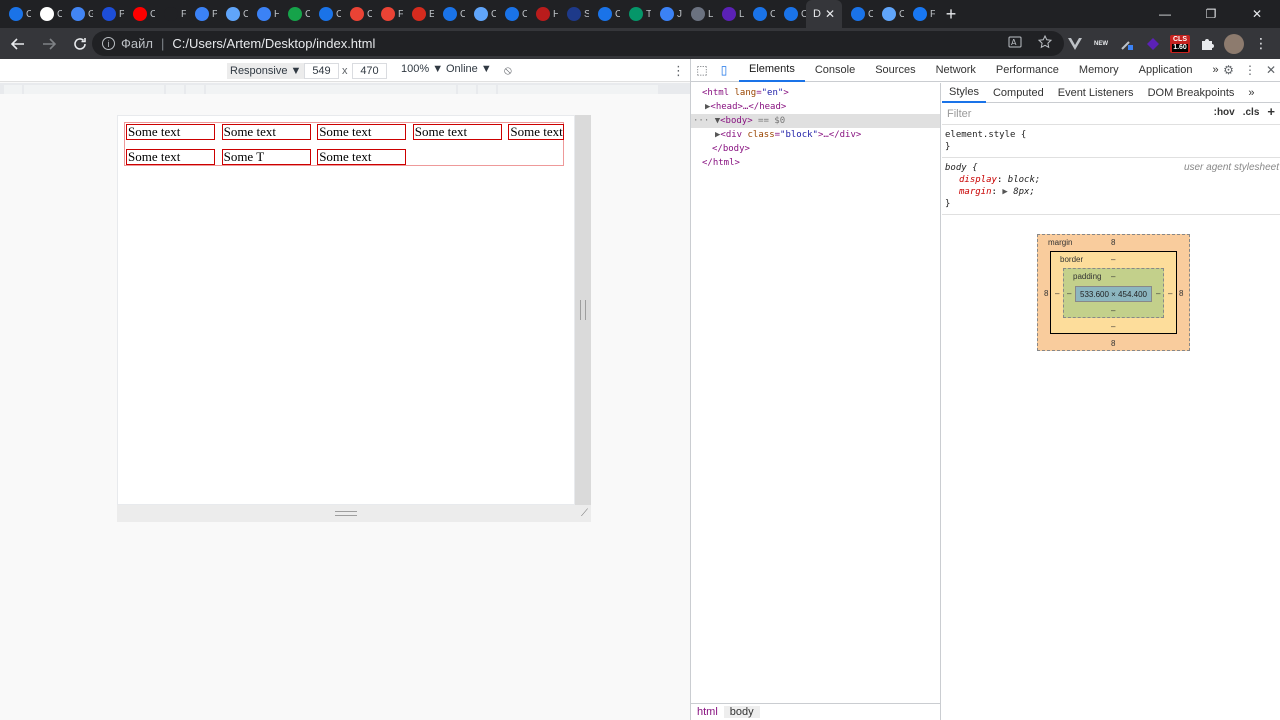  What do you see at coordinates (422, 69) in the screenshot?
I see `zoom-select: 100% ▼` at bounding box center [422, 69].